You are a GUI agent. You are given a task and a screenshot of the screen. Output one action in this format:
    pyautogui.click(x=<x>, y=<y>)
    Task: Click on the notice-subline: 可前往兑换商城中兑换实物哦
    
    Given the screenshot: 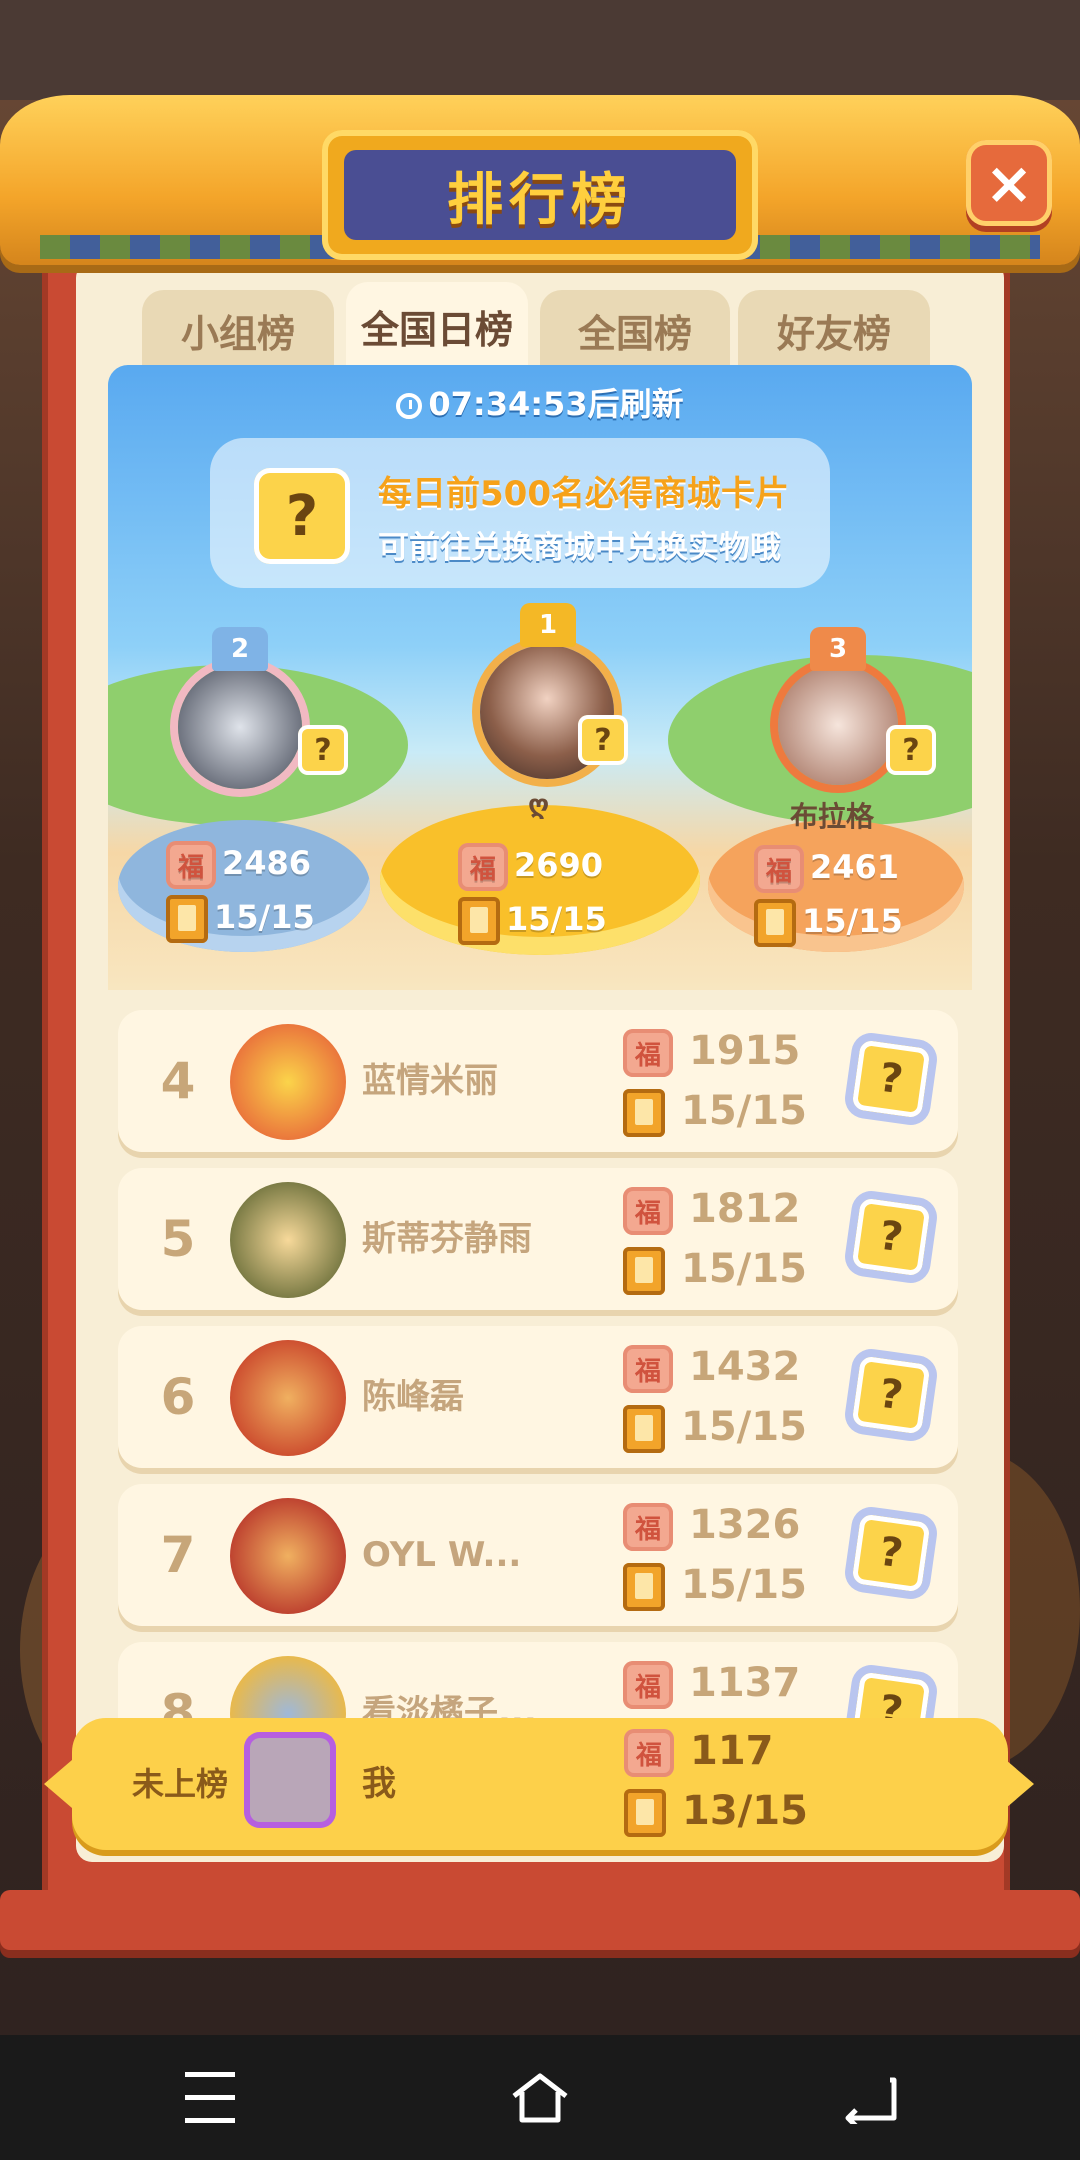 What is the action you would take?
    pyautogui.click(x=579, y=548)
    